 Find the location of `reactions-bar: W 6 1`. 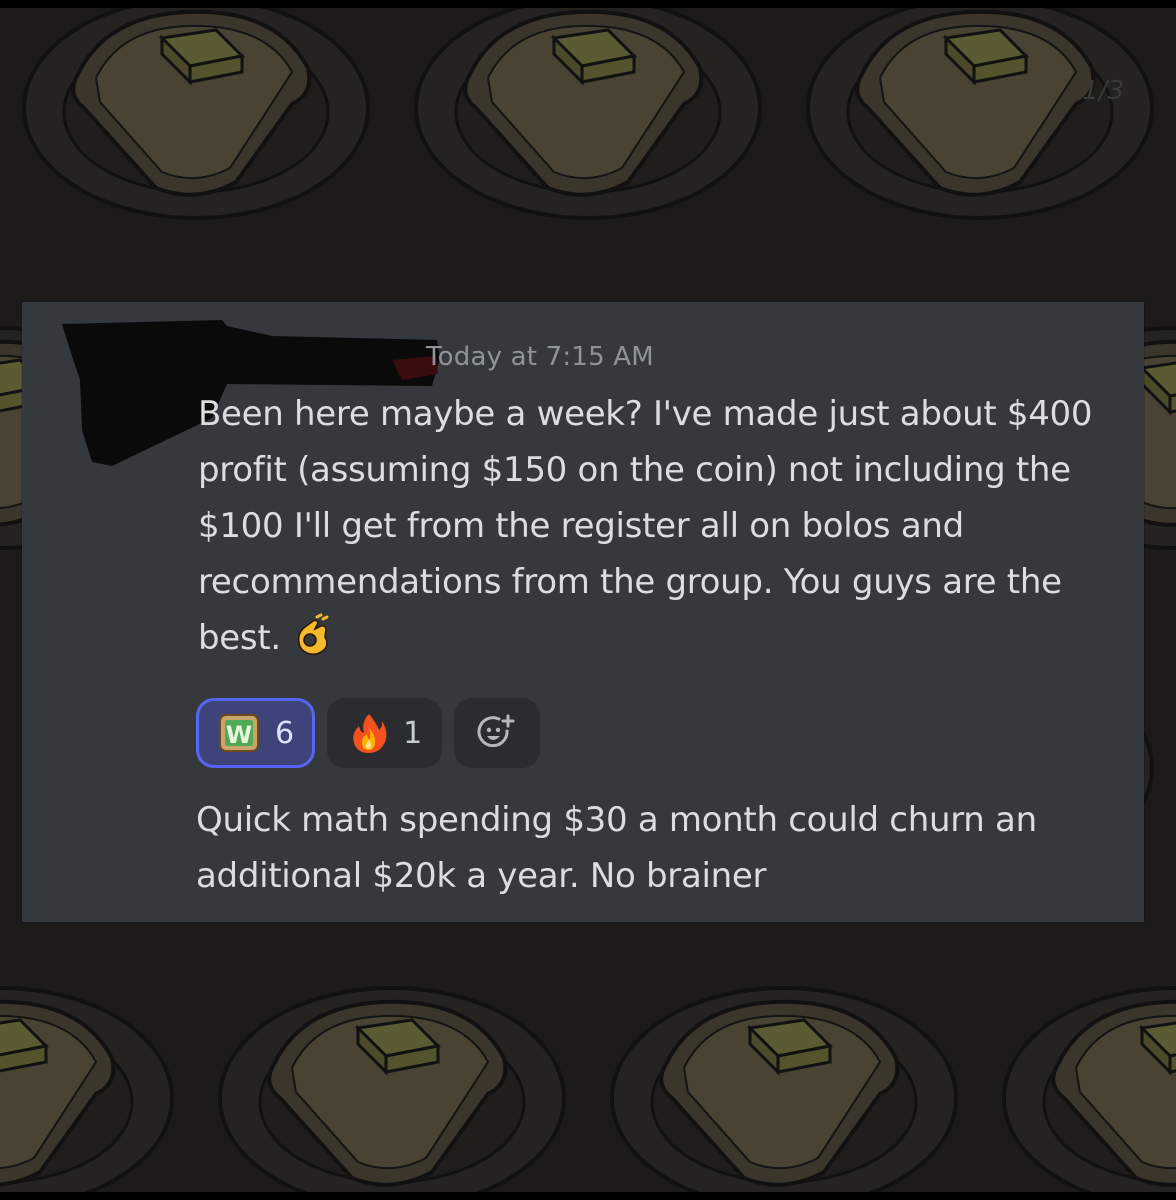

reactions-bar: W 6 1 is located at coordinates (368, 733).